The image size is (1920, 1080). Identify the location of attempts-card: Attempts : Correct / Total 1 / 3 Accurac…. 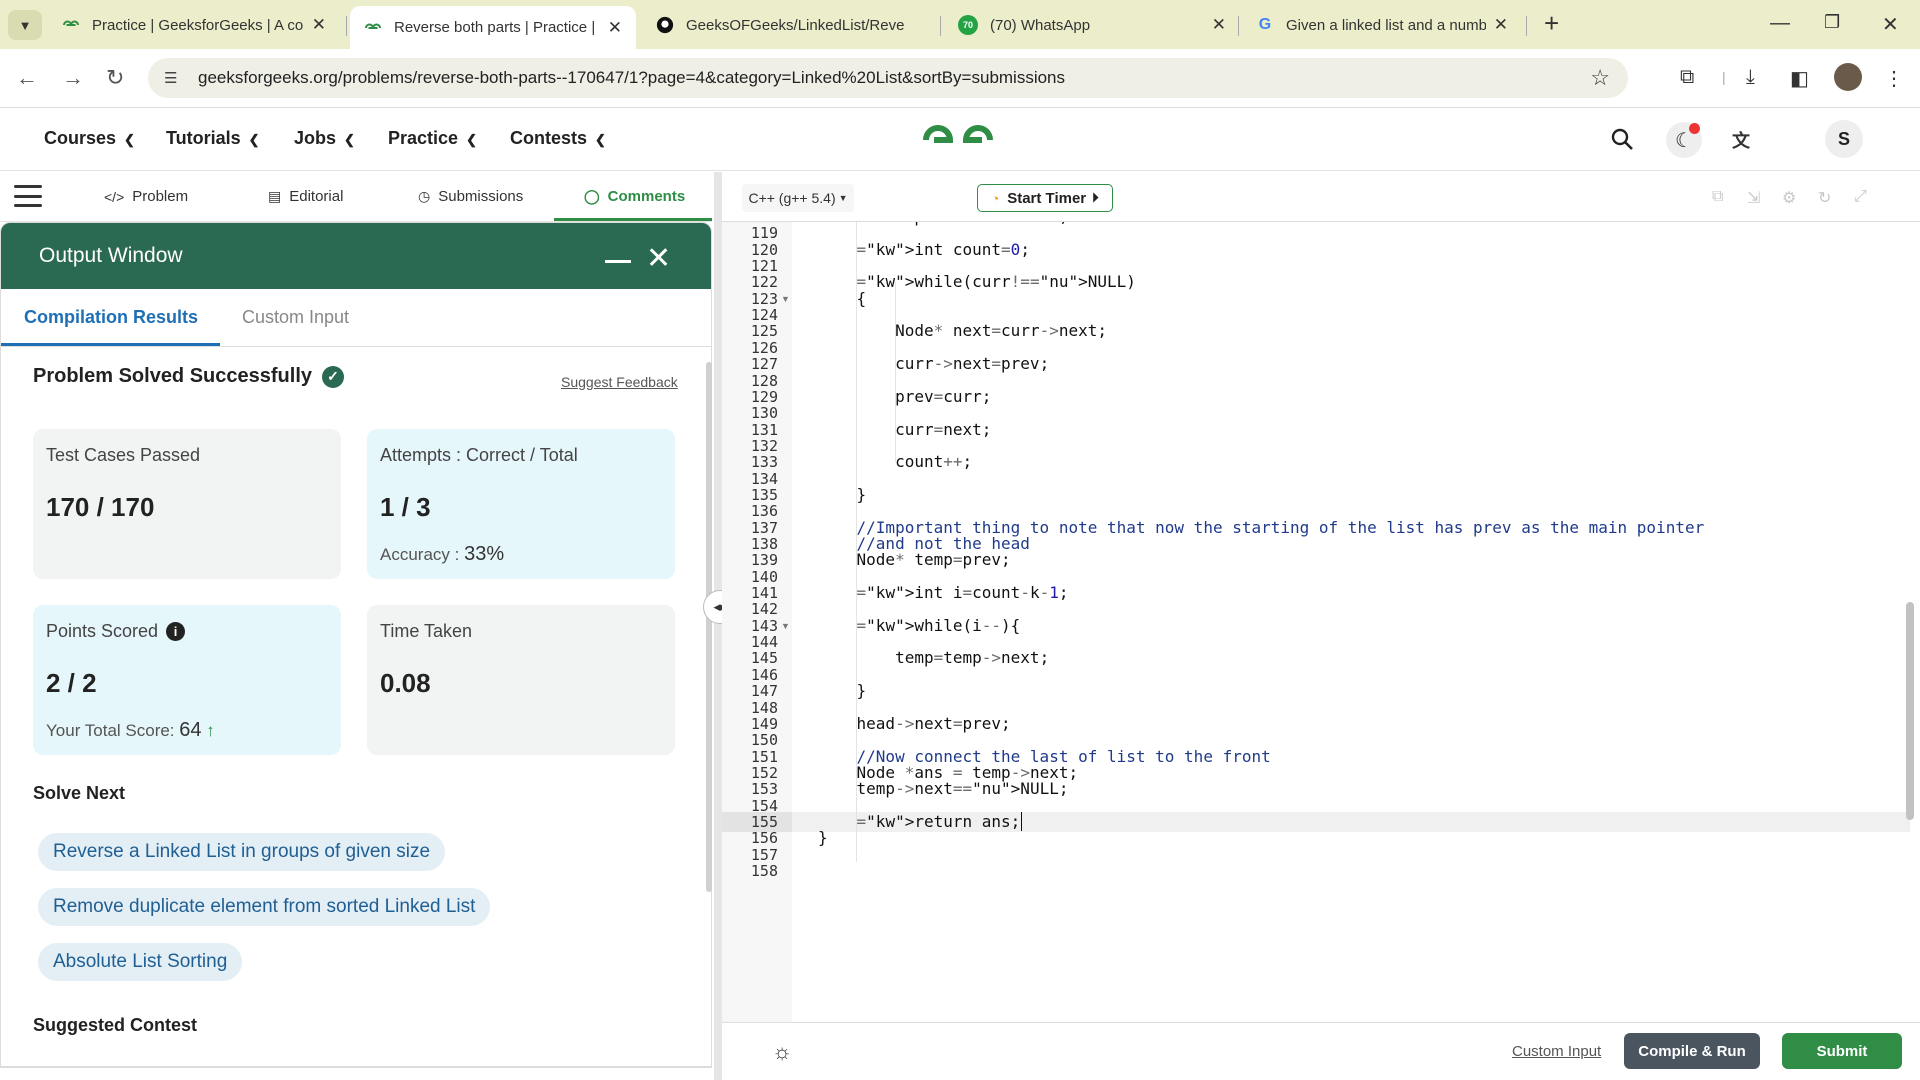
(521, 504).